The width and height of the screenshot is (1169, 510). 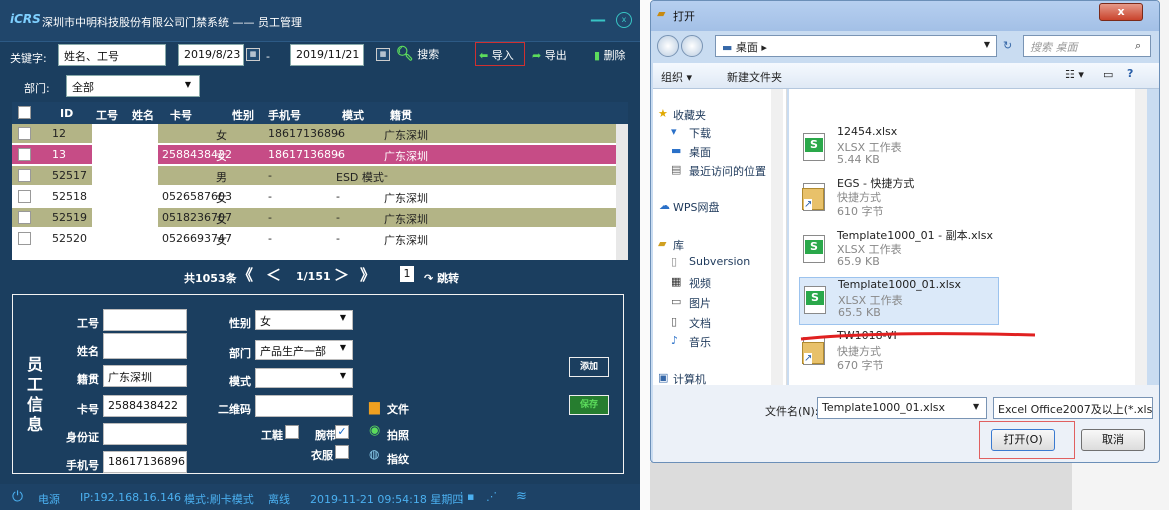 What do you see at coordinates (1007, 45) in the screenshot?
I see `refresh-icon: ↻` at bounding box center [1007, 45].